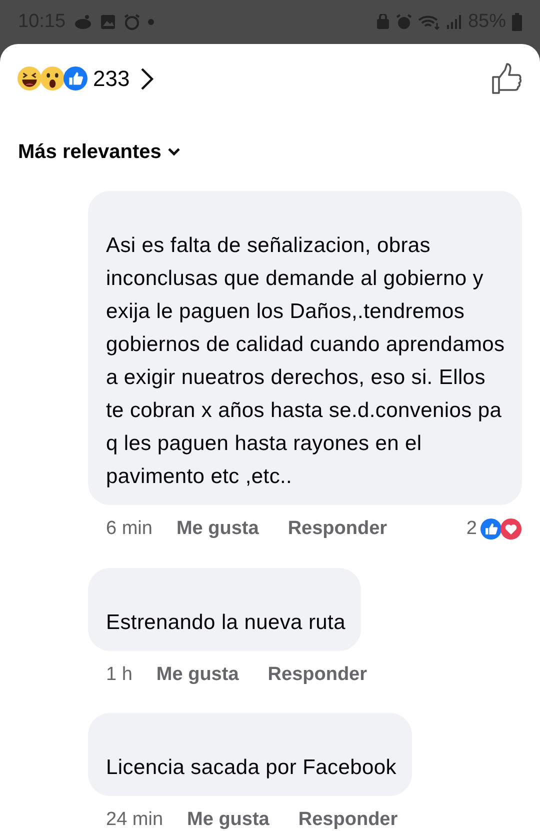 The width and height of the screenshot is (540, 831). I want to click on notification-icon, so click(83, 22).